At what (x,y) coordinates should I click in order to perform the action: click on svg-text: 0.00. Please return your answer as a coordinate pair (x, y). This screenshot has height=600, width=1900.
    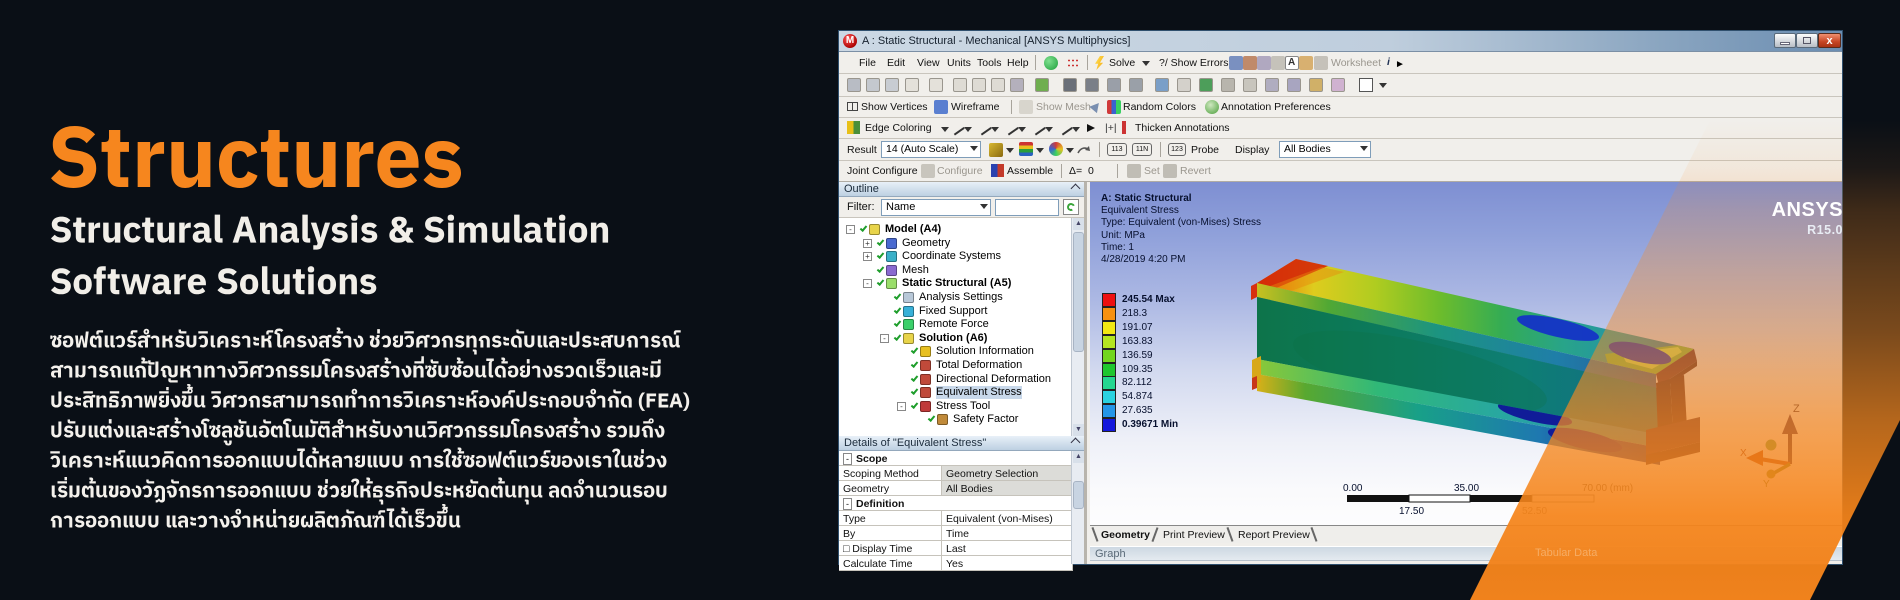
    Looking at the image, I should click on (1353, 488).